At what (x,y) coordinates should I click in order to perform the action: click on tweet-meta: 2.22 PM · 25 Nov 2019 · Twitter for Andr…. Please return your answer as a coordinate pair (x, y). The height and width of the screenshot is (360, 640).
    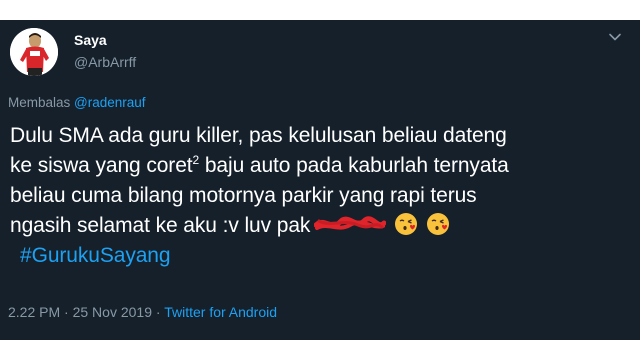
    Looking at the image, I should click on (142, 312).